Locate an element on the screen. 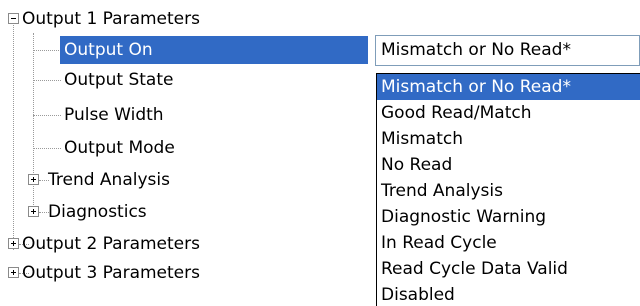  tree-node-label: Trend Analysis is located at coordinates (109, 180).